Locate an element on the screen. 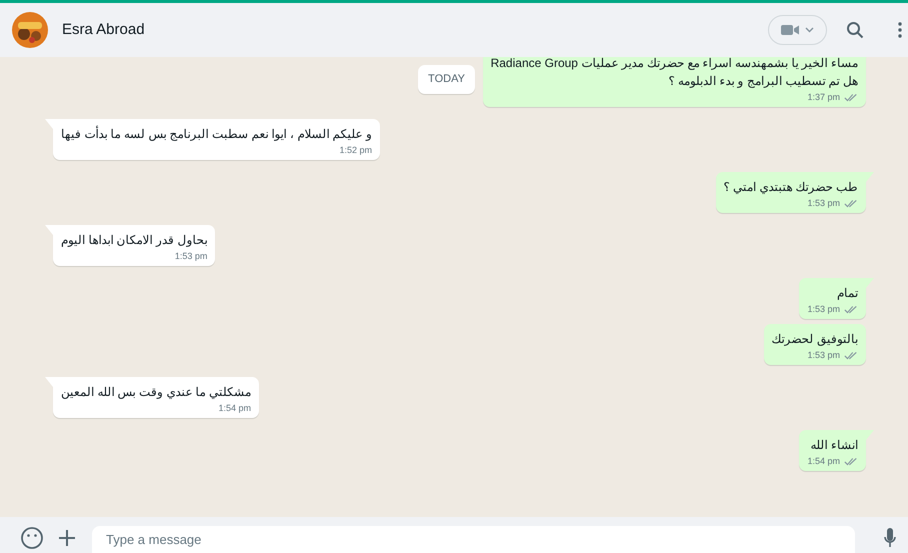 The width and height of the screenshot is (908, 553). menu-icon is located at coordinates (900, 30).